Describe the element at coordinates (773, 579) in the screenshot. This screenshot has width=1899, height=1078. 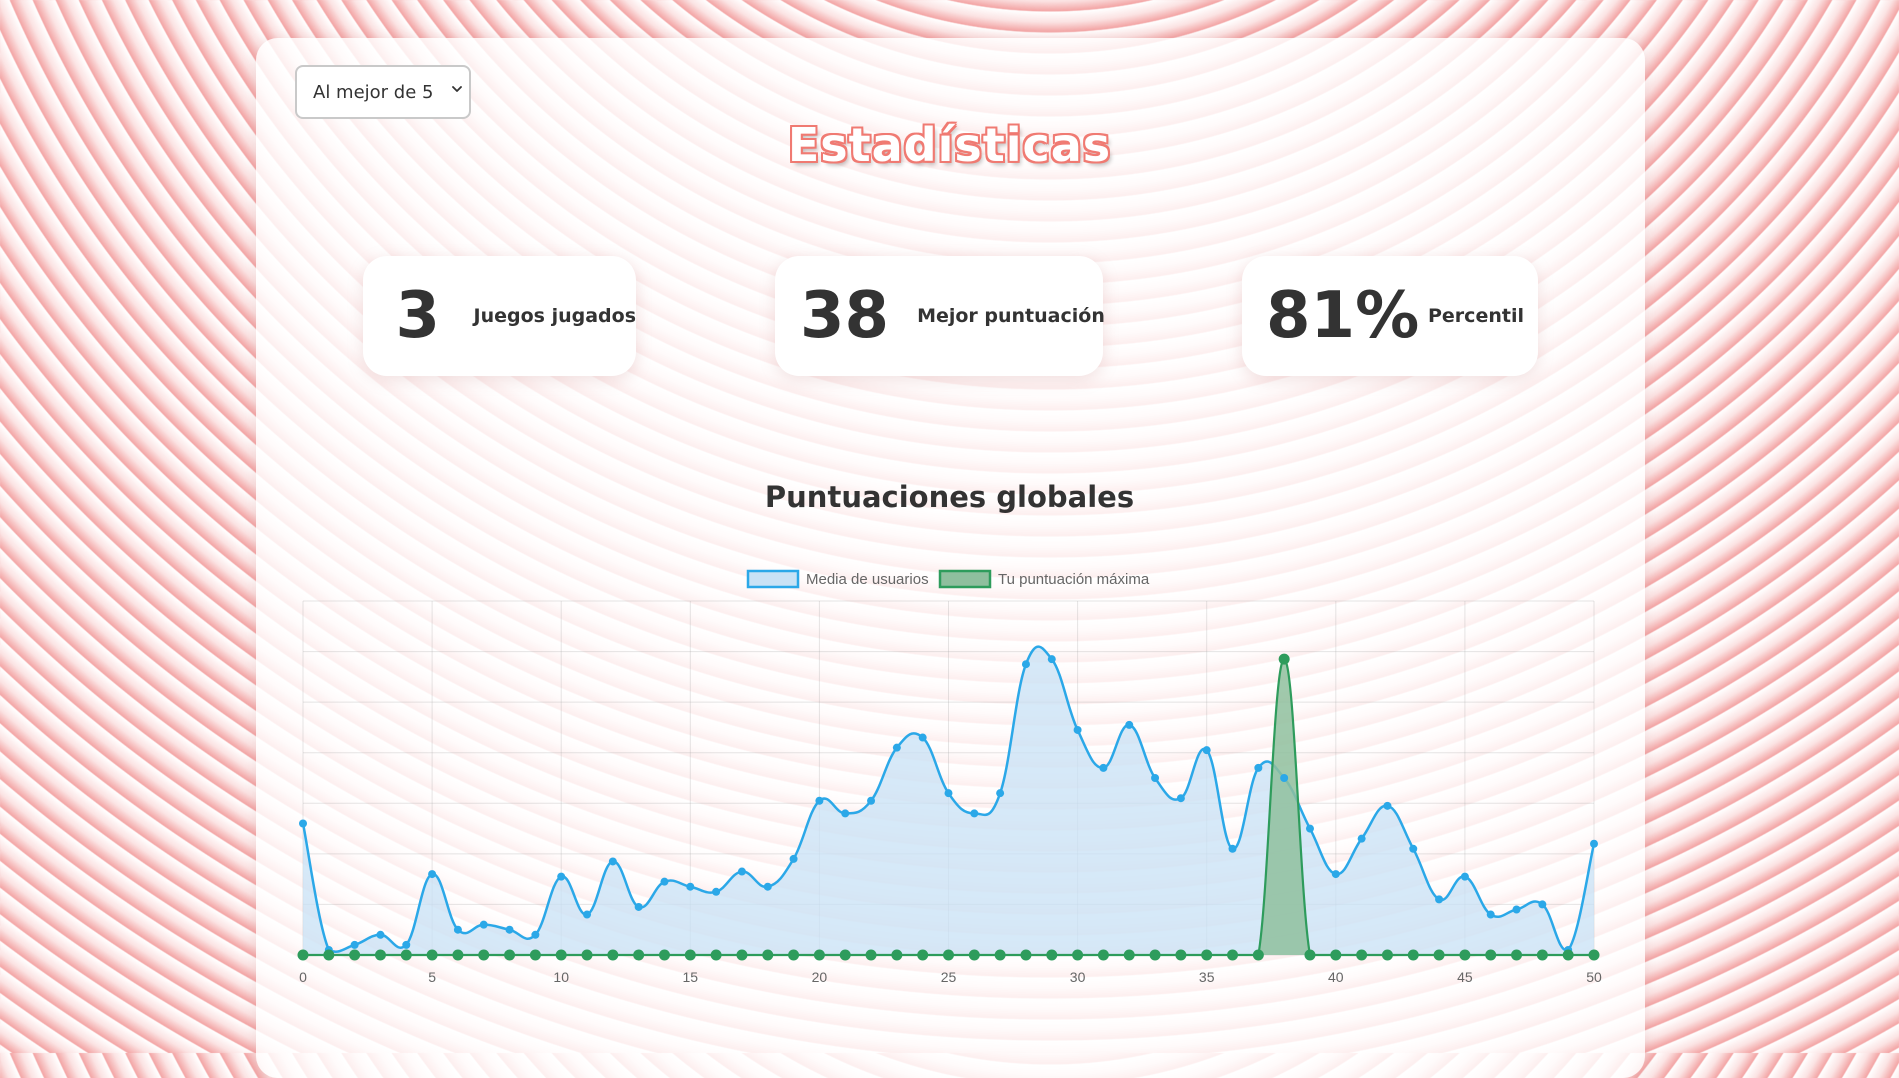
I see `legend-swatch-media` at that location.